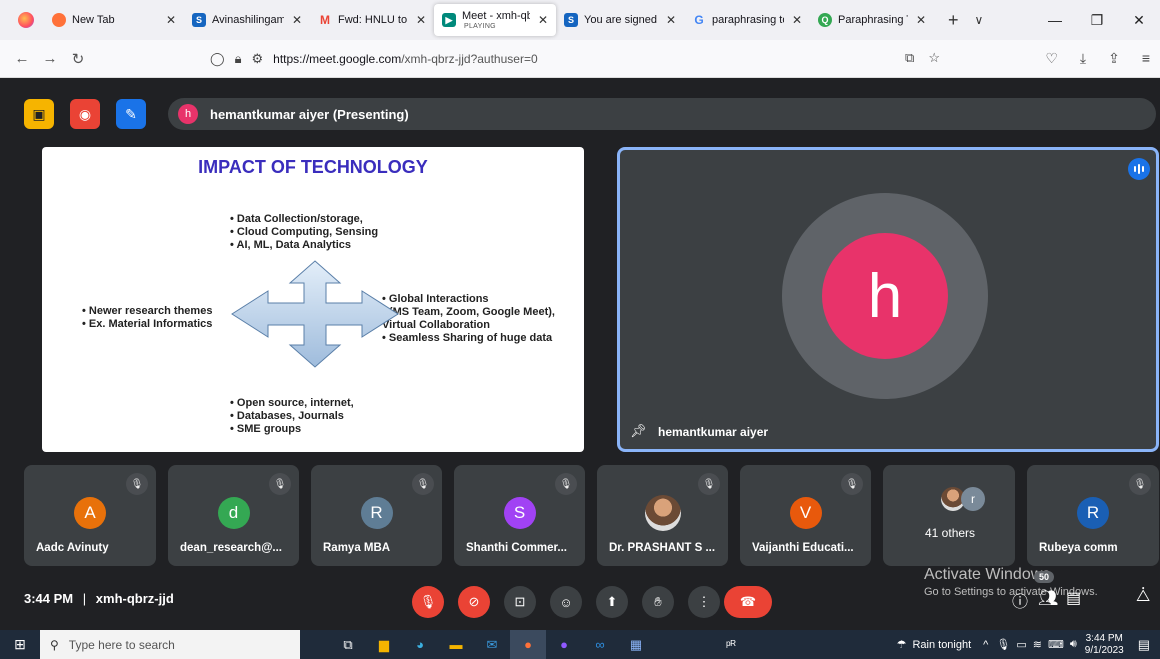  What do you see at coordinates (456, 644) in the screenshot?
I see `folder-icon: ▬` at bounding box center [456, 644].